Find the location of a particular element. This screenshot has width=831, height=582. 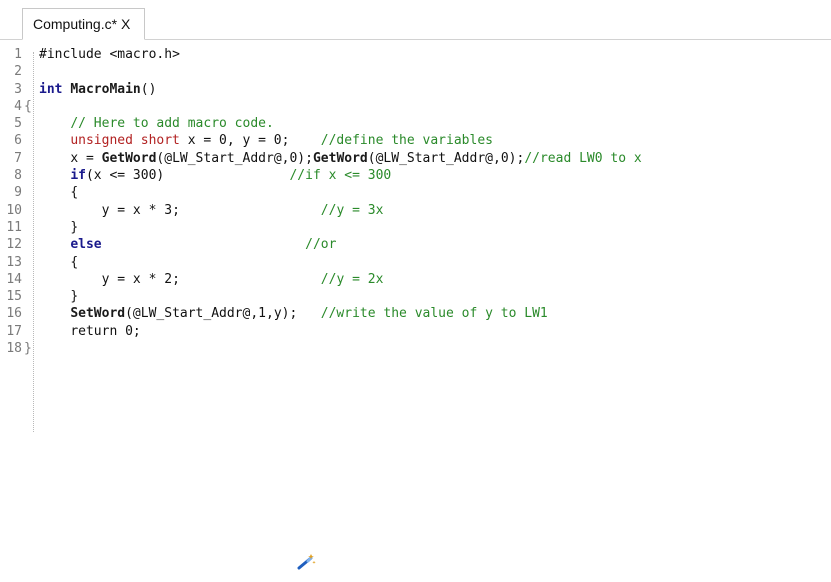

tab-strip: Computing.c* X is located at coordinates (415, 20).